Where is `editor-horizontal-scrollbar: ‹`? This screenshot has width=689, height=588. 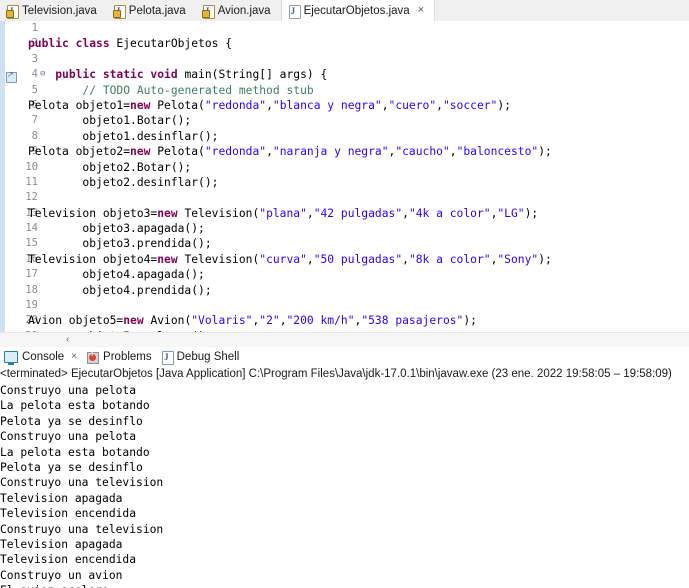
editor-horizontal-scrollbar: ‹ is located at coordinates (344, 339).